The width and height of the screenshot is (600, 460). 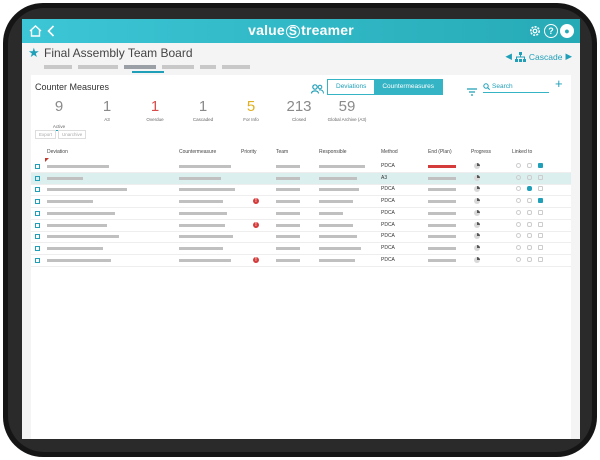 I want to click on stat-a3: 1 A3, so click(x=107, y=114).